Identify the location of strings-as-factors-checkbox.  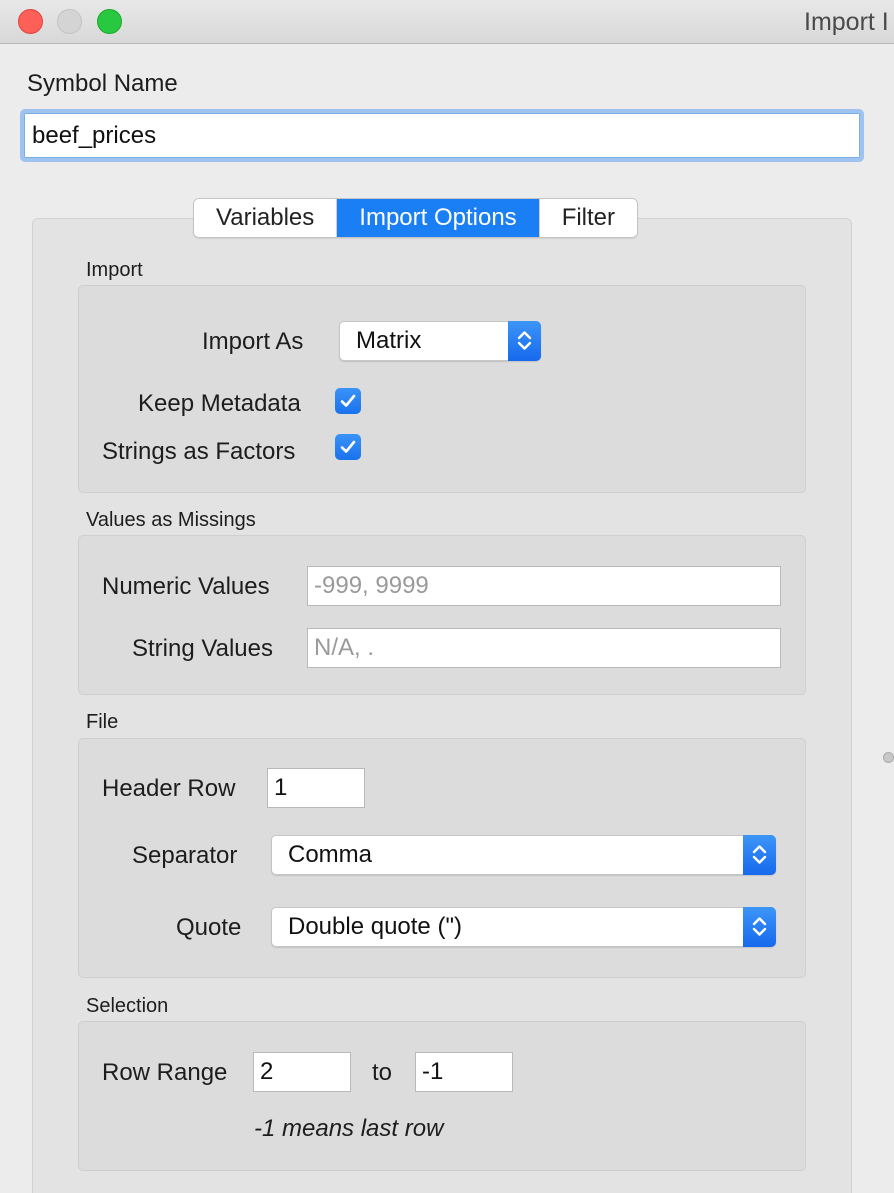
(348, 447).